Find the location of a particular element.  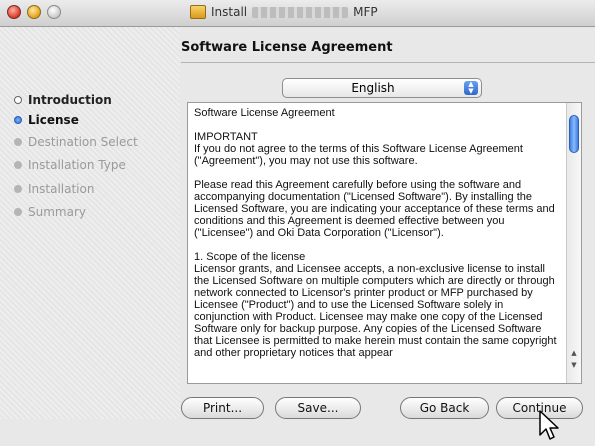

step-installation-type: Installation Type is located at coordinates (70, 165).